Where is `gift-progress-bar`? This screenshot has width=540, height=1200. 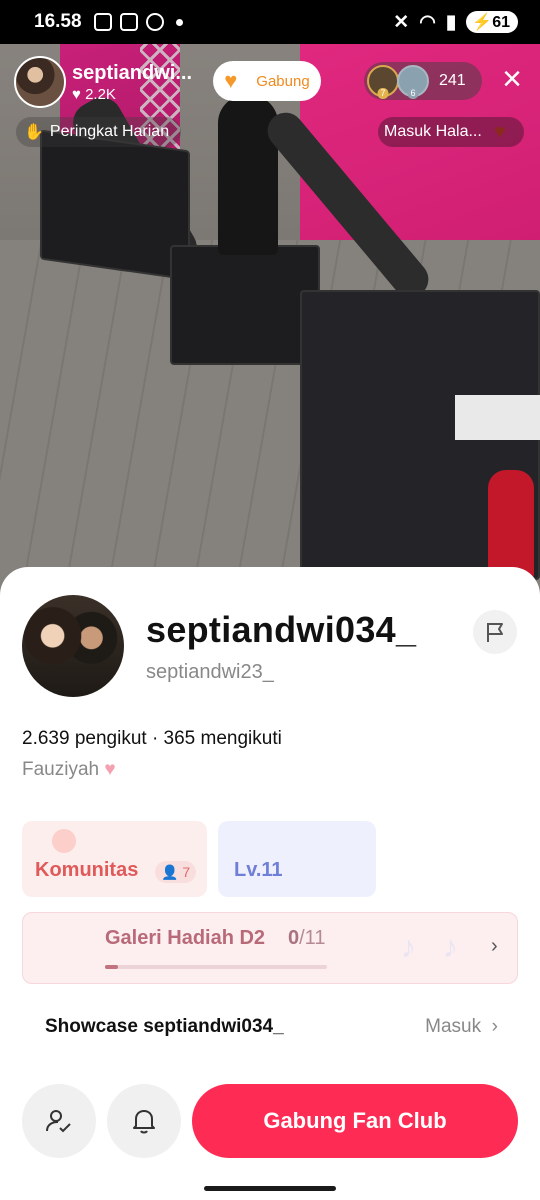
gift-progress-bar is located at coordinates (216, 967).